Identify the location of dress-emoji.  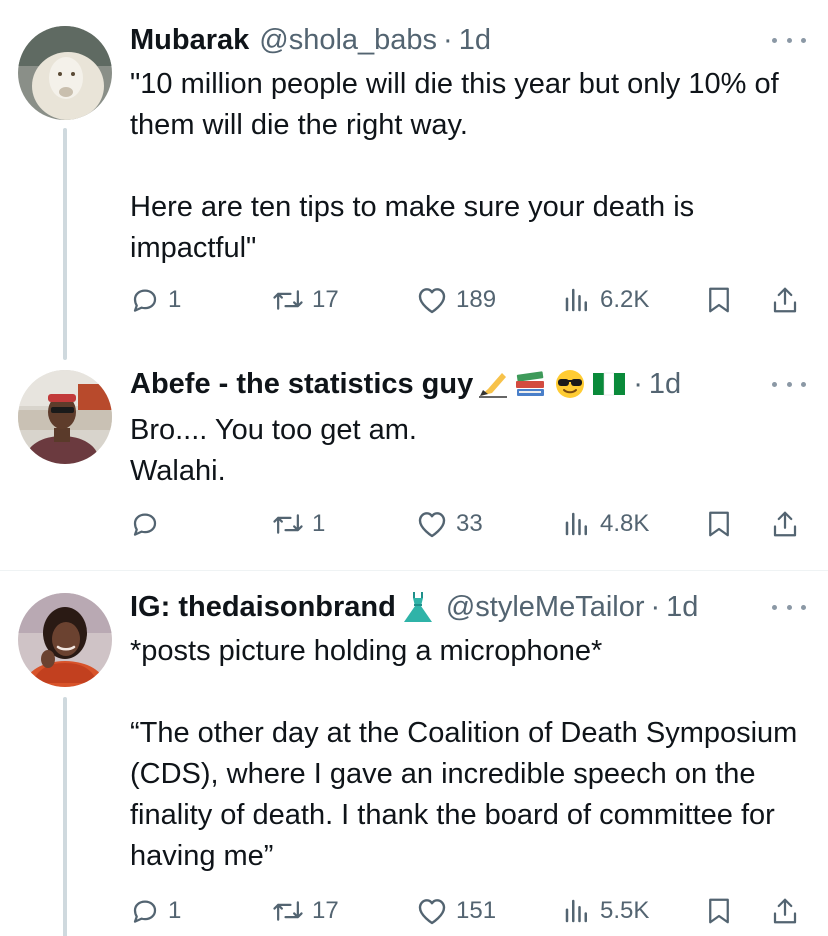
(418, 607).